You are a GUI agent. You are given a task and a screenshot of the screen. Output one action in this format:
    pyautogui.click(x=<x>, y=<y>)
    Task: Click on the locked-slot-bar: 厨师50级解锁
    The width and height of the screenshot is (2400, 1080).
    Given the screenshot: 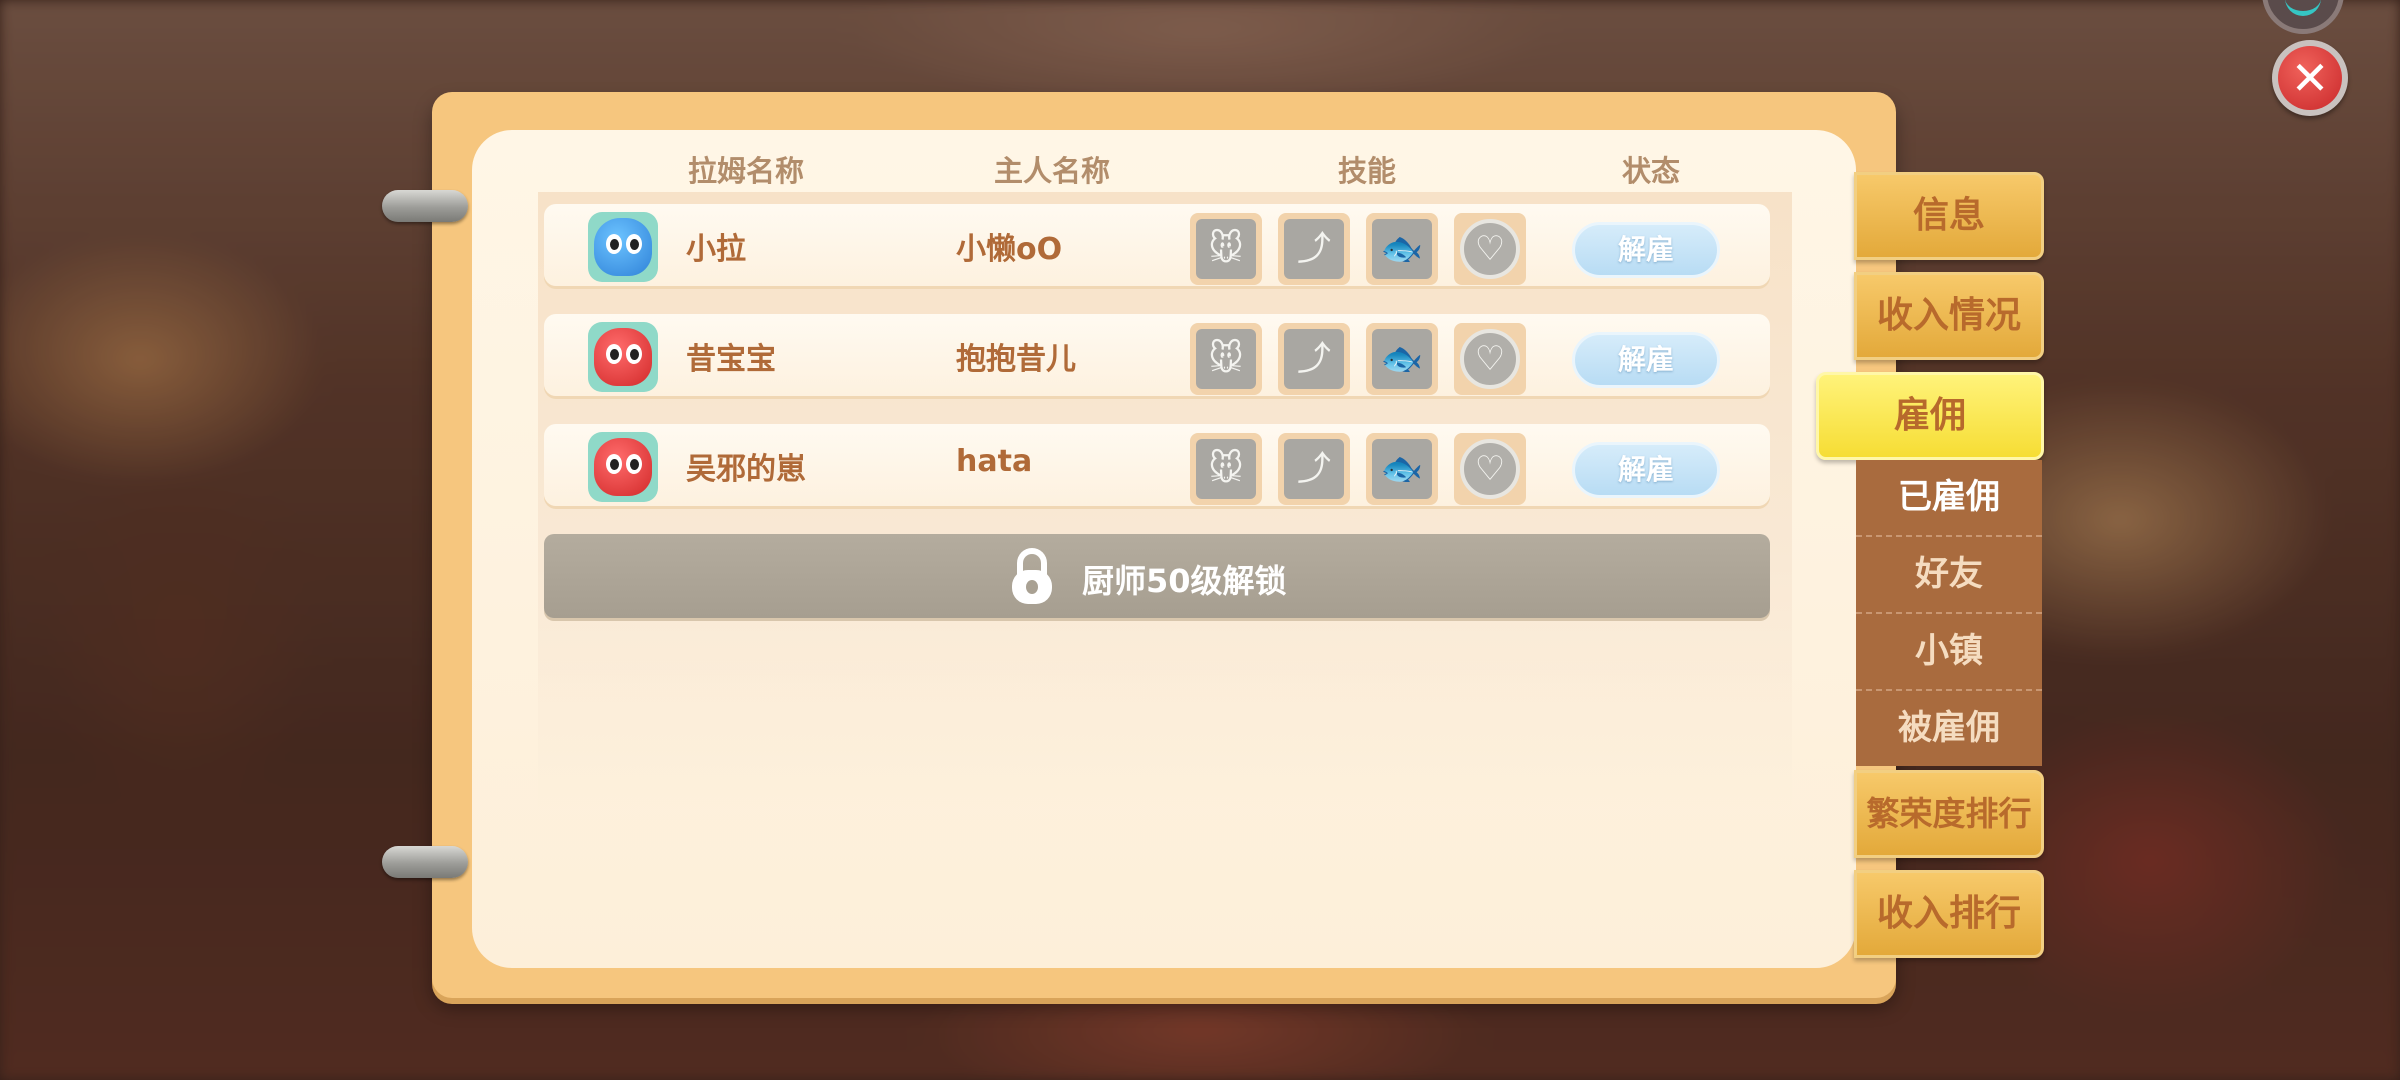 What is the action you would take?
    pyautogui.click(x=1157, y=576)
    